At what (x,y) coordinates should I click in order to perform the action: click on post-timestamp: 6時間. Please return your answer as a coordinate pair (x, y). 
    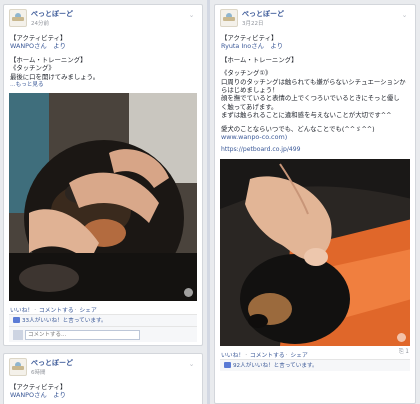
    Looking at the image, I should click on (38, 372).